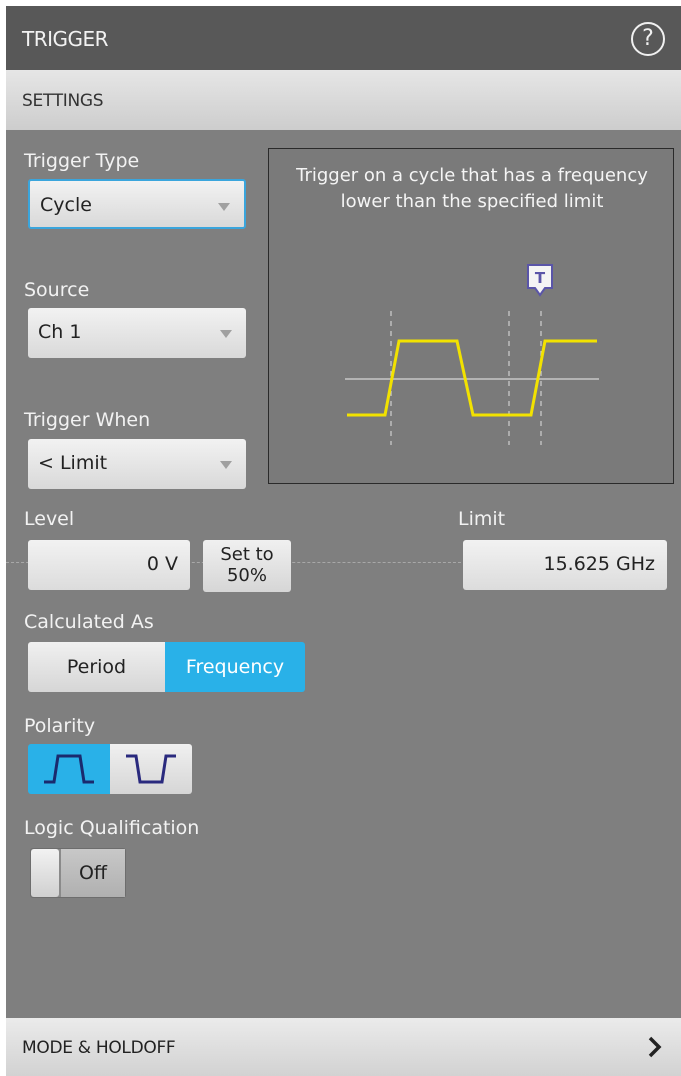 Image resolution: width=681 pixels, height=1076 pixels. What do you see at coordinates (599, 564) in the screenshot?
I see `limit-value: 15.625 GHz` at bounding box center [599, 564].